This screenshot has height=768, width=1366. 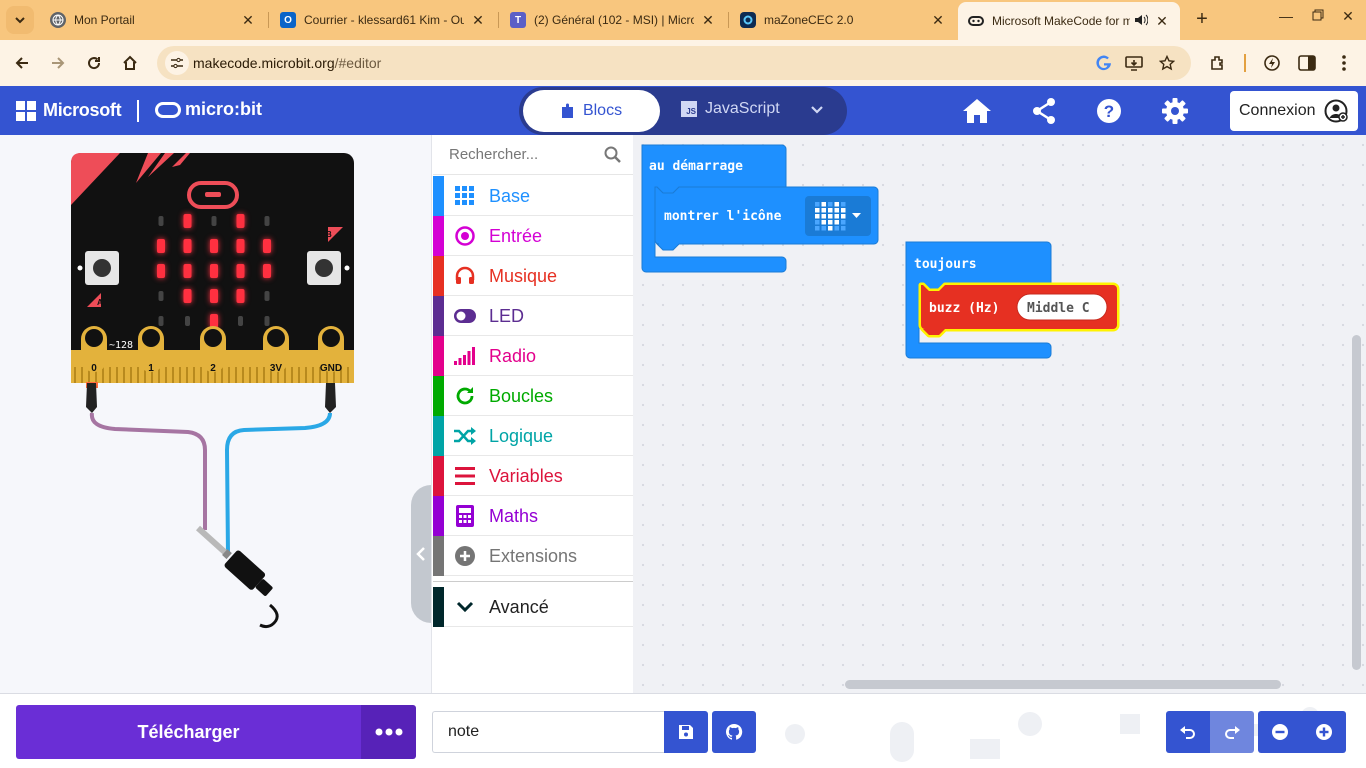 I want to click on horizontal-scrollbar, so click(x=1063, y=684).